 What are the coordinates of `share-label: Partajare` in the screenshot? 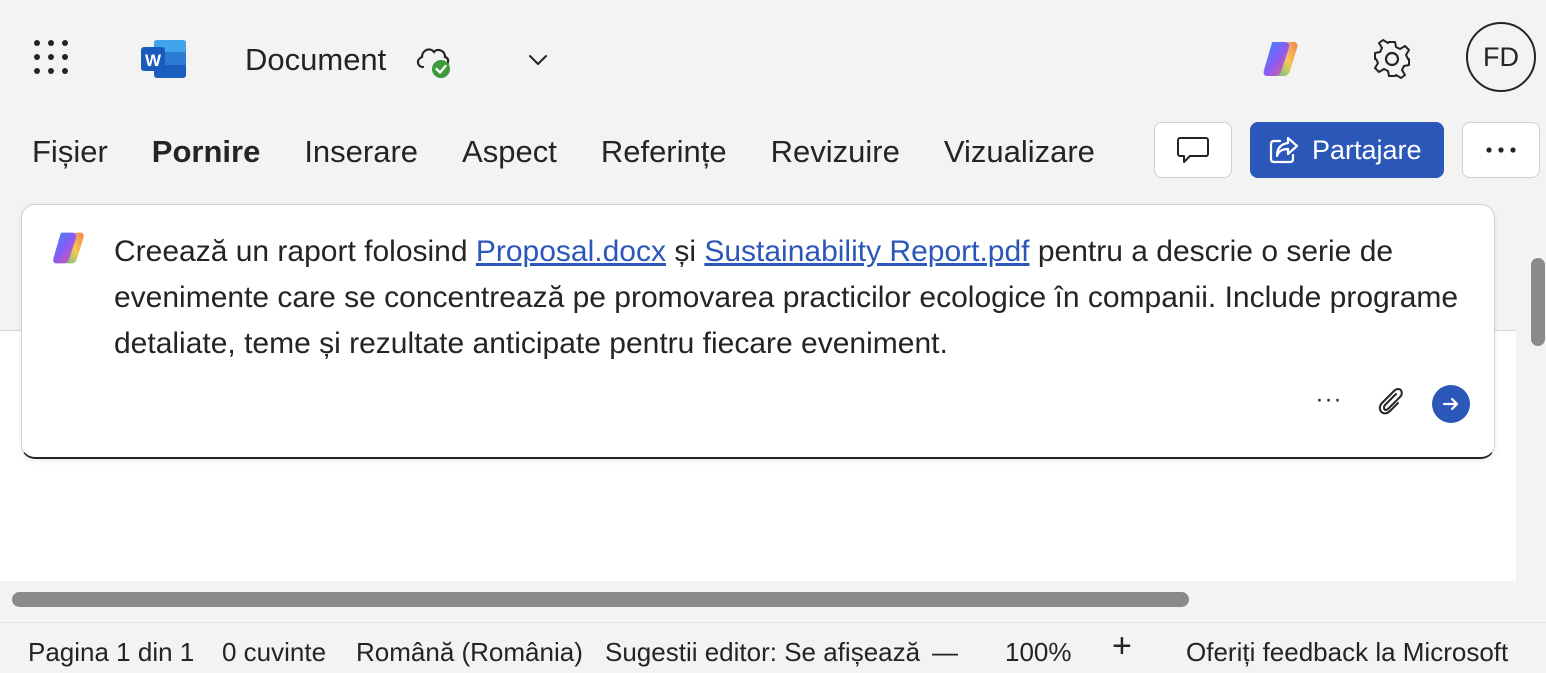 It's located at (1367, 149).